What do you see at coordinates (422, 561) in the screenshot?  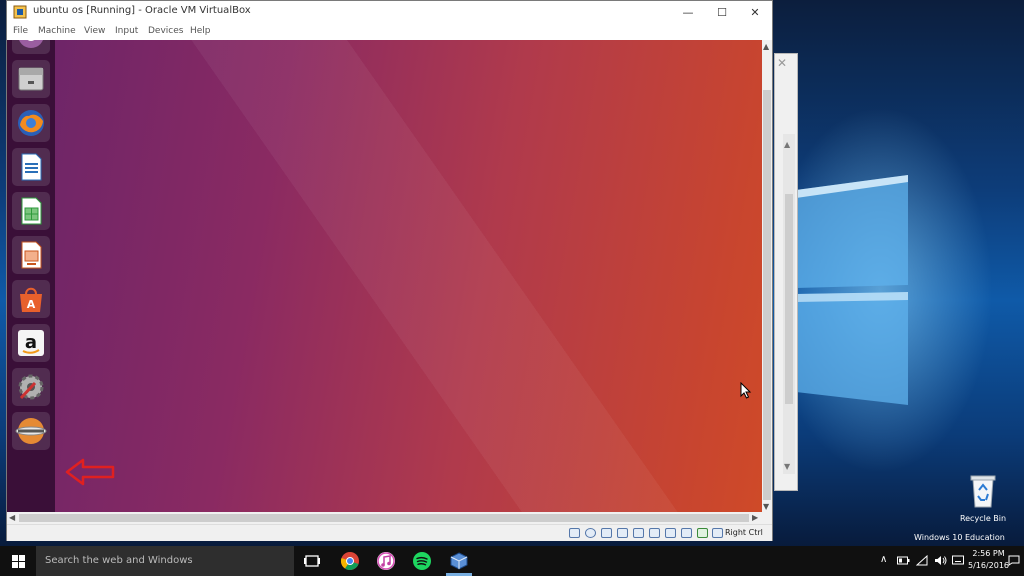 I see `spotify-icon` at bounding box center [422, 561].